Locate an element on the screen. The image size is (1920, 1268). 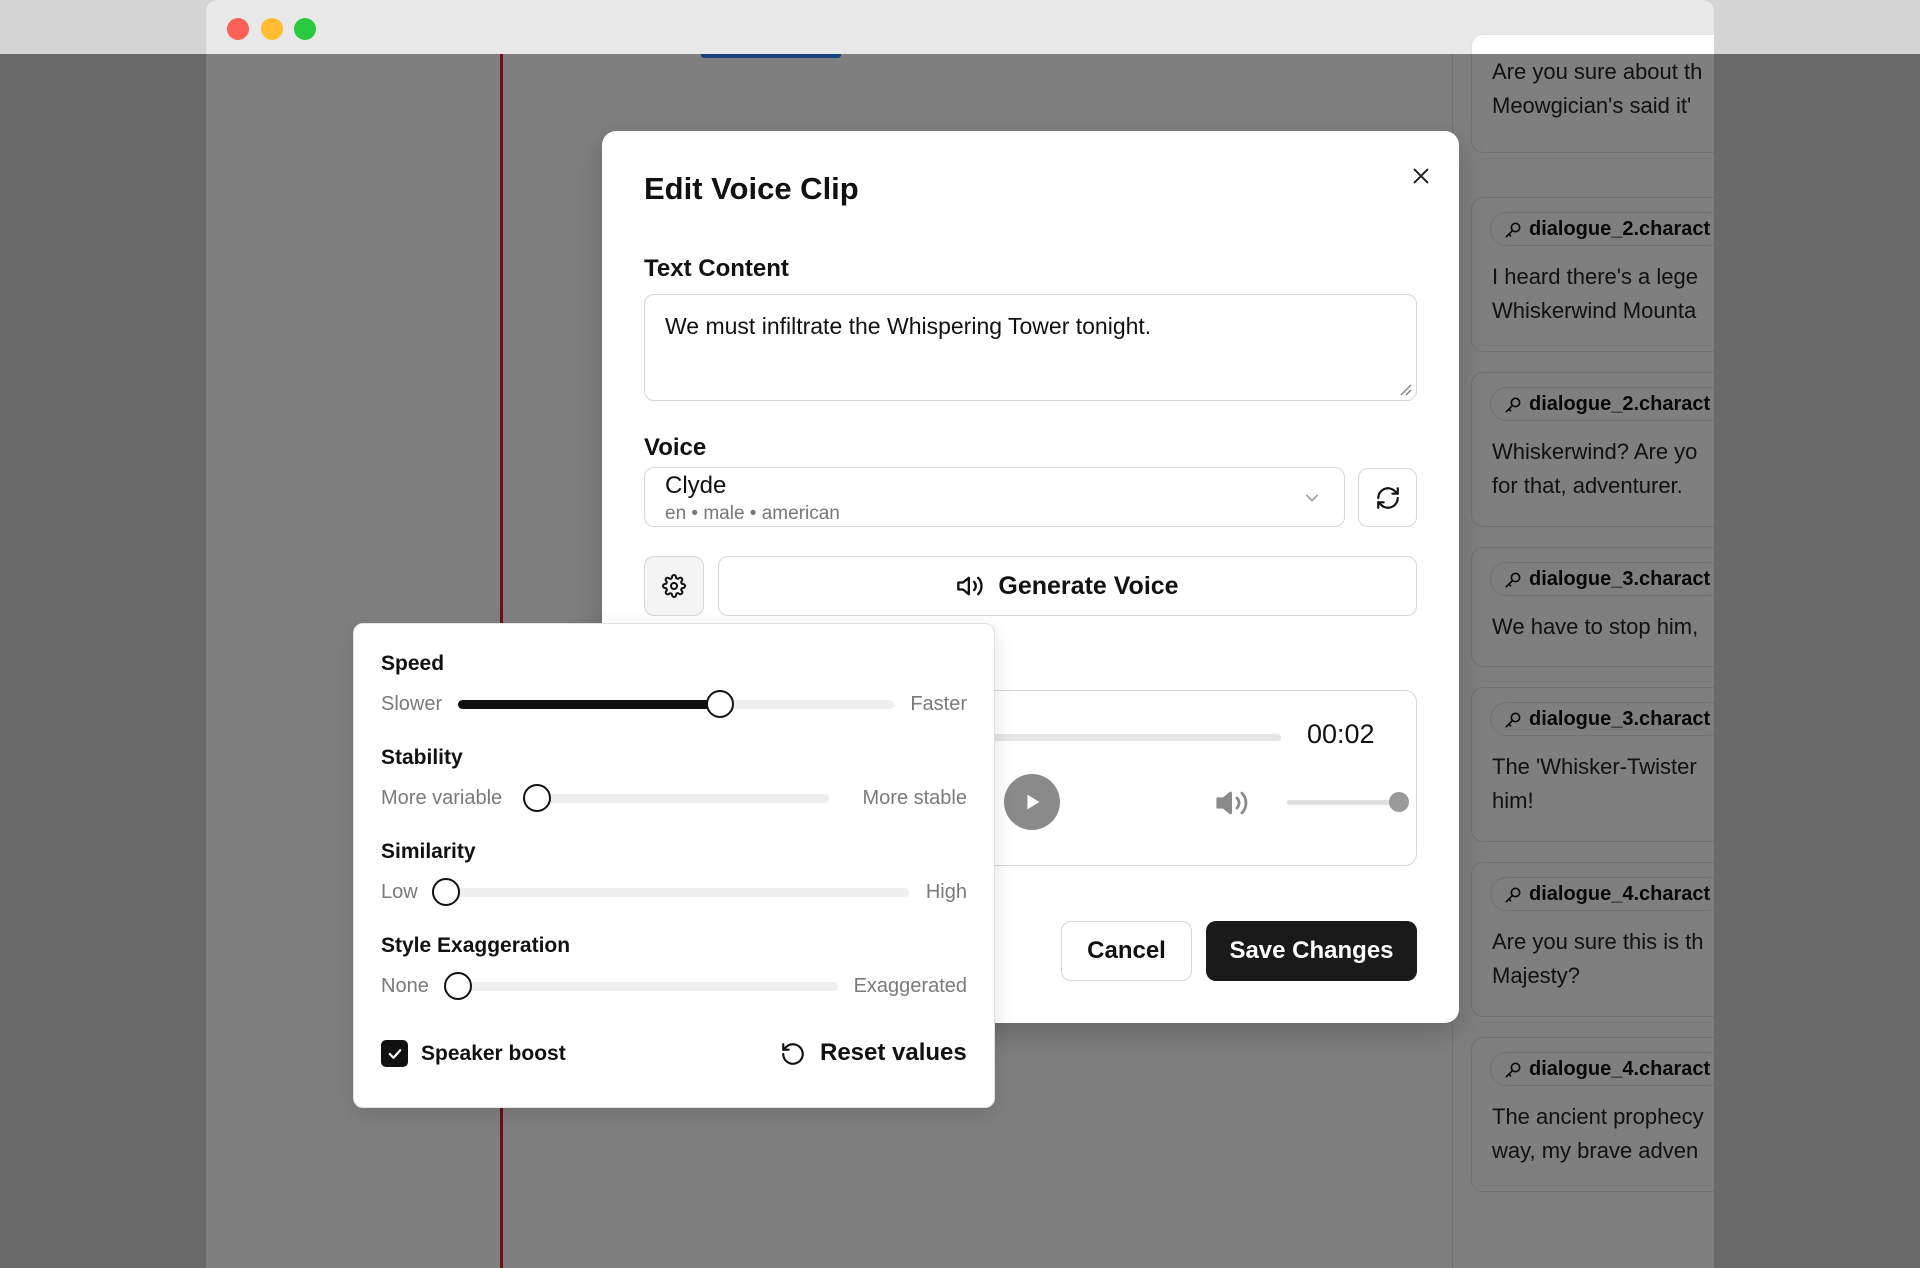
speed-slider-thumb is located at coordinates (719, 704).